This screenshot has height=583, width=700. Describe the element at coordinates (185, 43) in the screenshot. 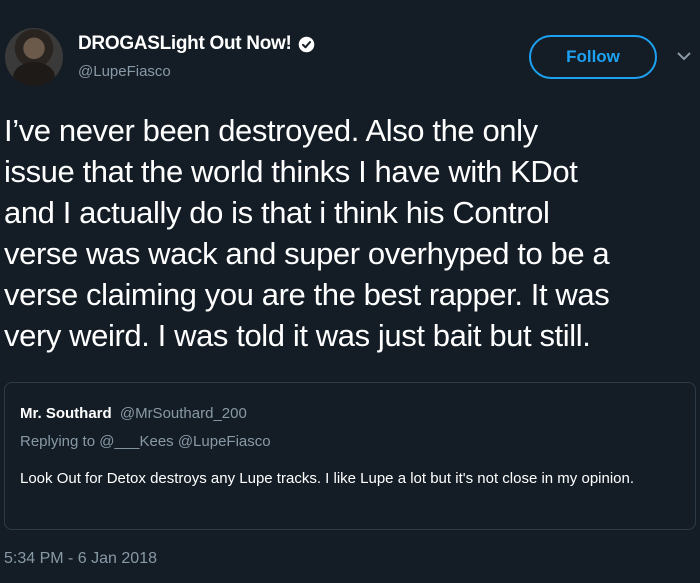

I see `author-name-text: DROGASLight Out Now!` at that location.